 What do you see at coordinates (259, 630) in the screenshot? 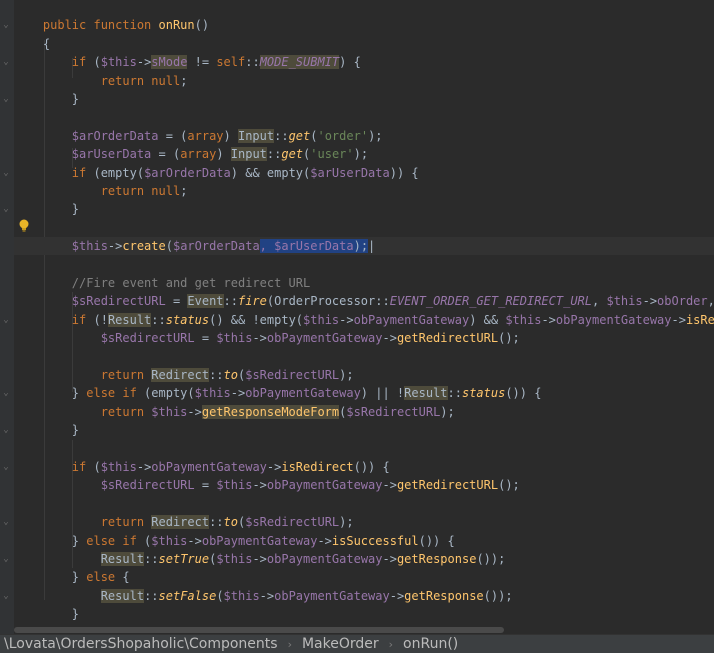
I see `horizontal-scrollbar` at bounding box center [259, 630].